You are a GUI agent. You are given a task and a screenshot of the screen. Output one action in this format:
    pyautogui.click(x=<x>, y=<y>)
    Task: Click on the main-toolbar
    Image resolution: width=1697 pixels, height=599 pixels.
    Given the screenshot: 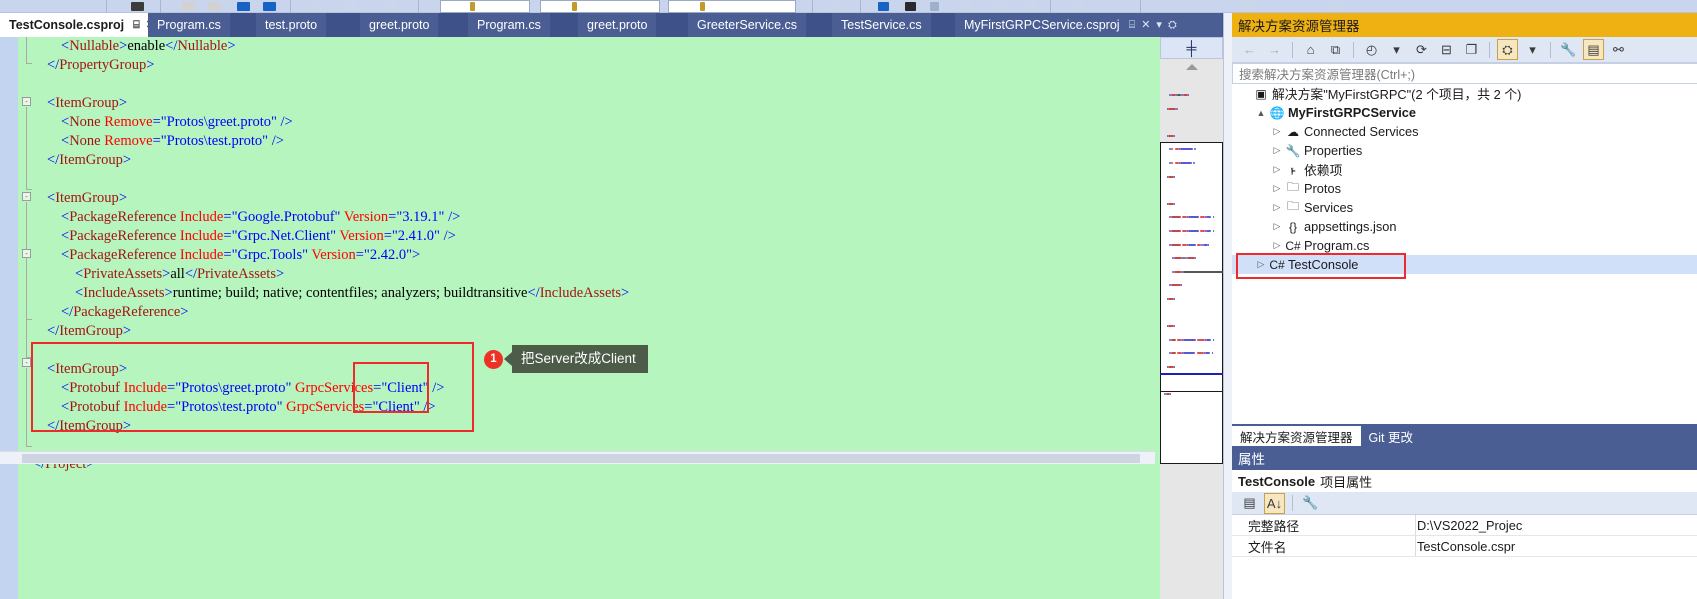 What is the action you would take?
    pyautogui.click(x=848, y=6)
    